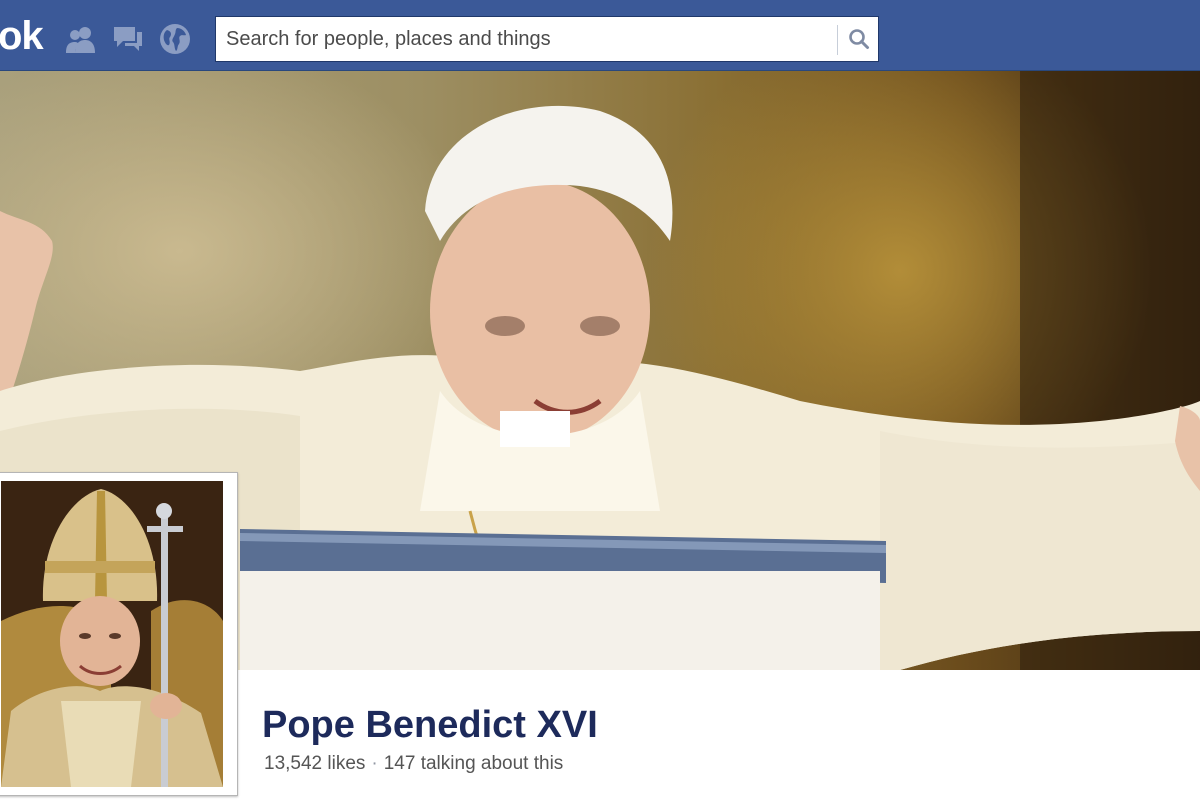 Image resolution: width=1200 pixels, height=800 pixels. I want to click on page-stats: 13,542 likes · 147 talking about this, so click(413, 764).